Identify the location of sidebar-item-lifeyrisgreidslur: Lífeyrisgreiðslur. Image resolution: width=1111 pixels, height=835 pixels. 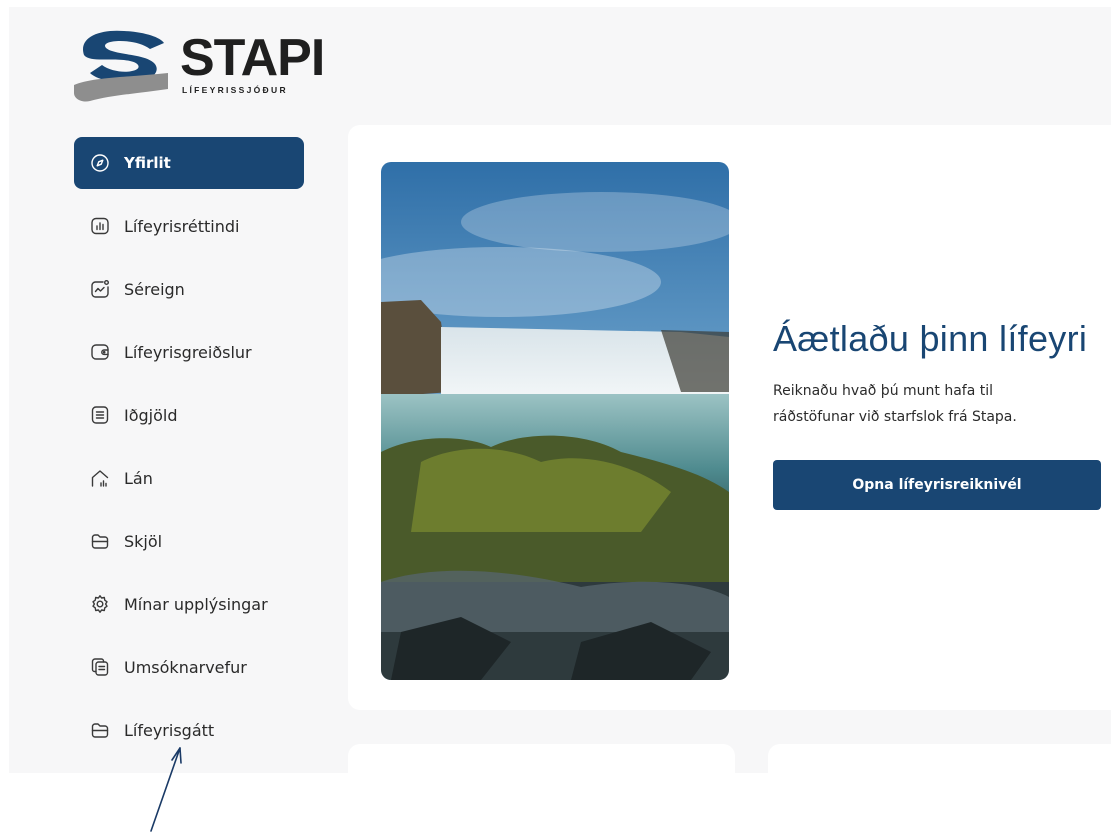
(189, 352).